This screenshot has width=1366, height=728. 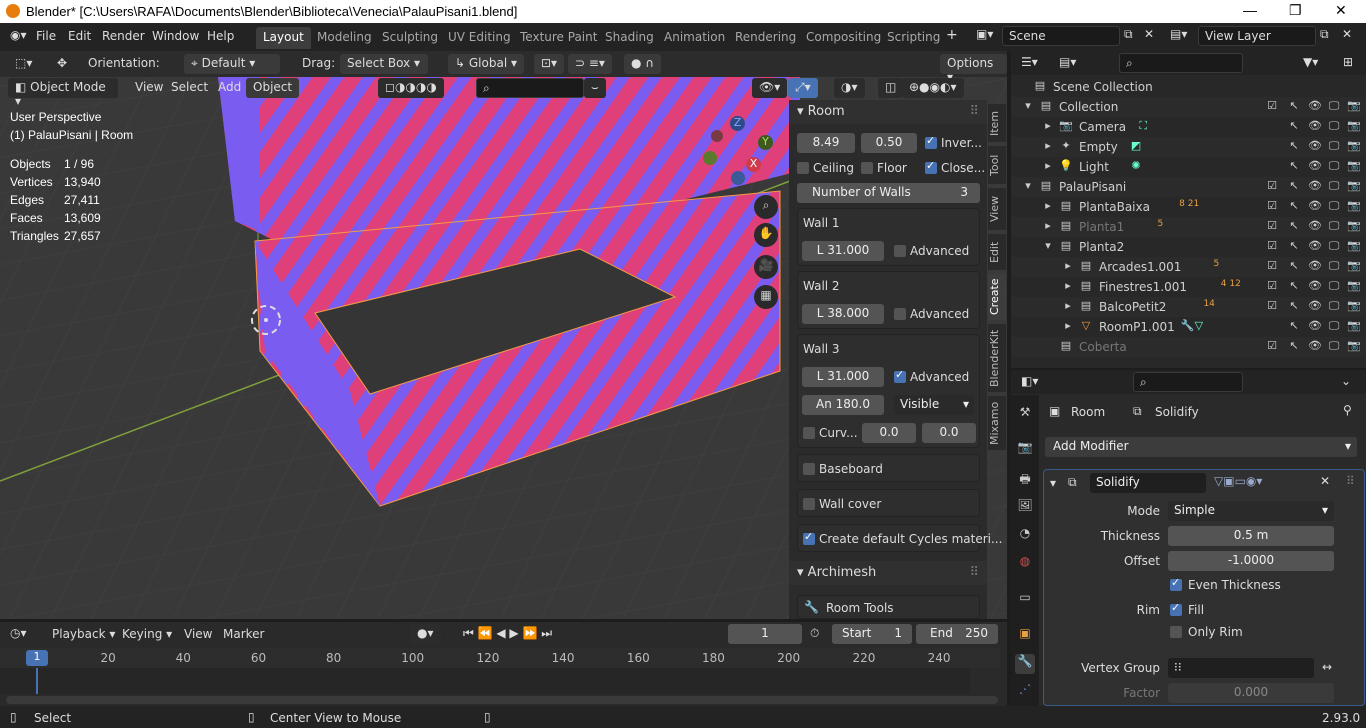 I want to click on maximize-icon: ❐, so click(x=1295, y=10).